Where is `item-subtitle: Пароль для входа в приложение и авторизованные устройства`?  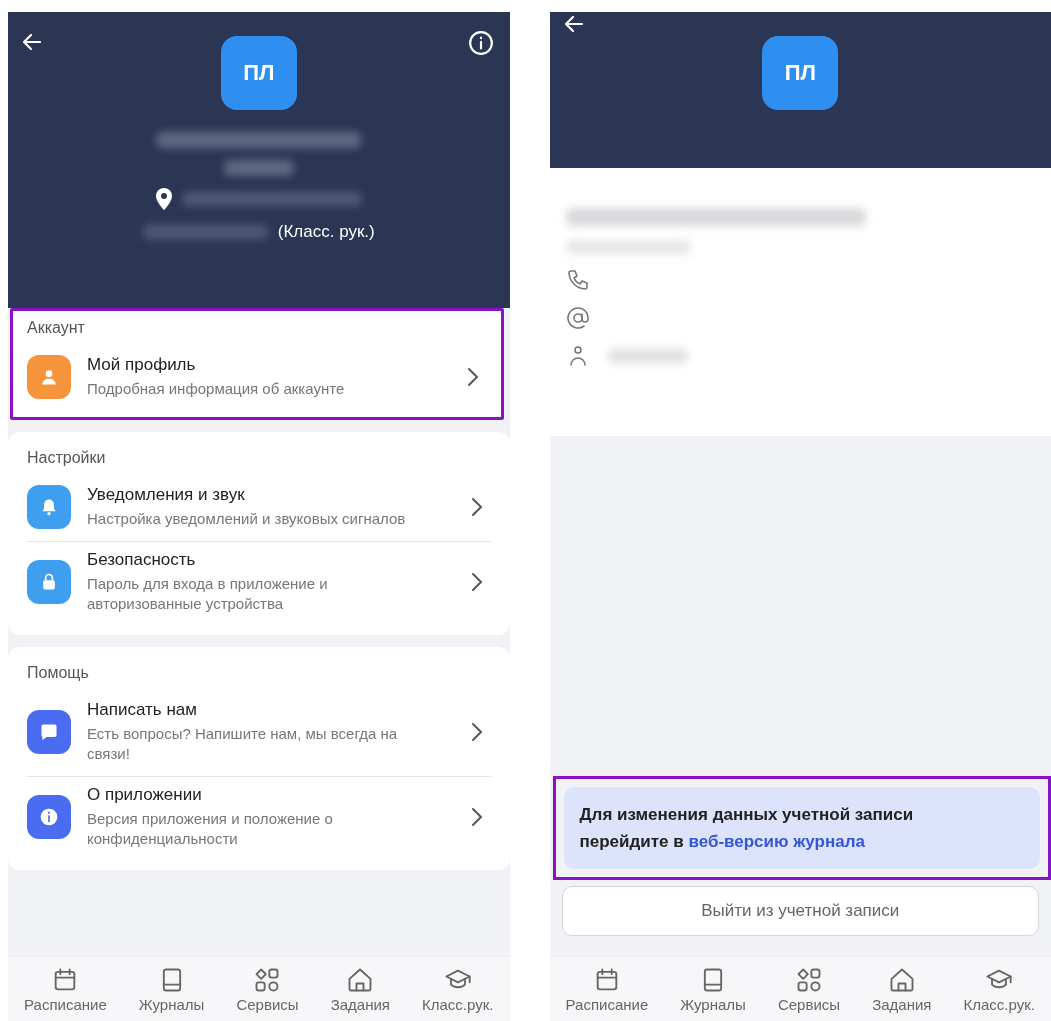 item-subtitle: Пароль для входа в приложение и авторизованные устройства is located at coordinates (208, 594).